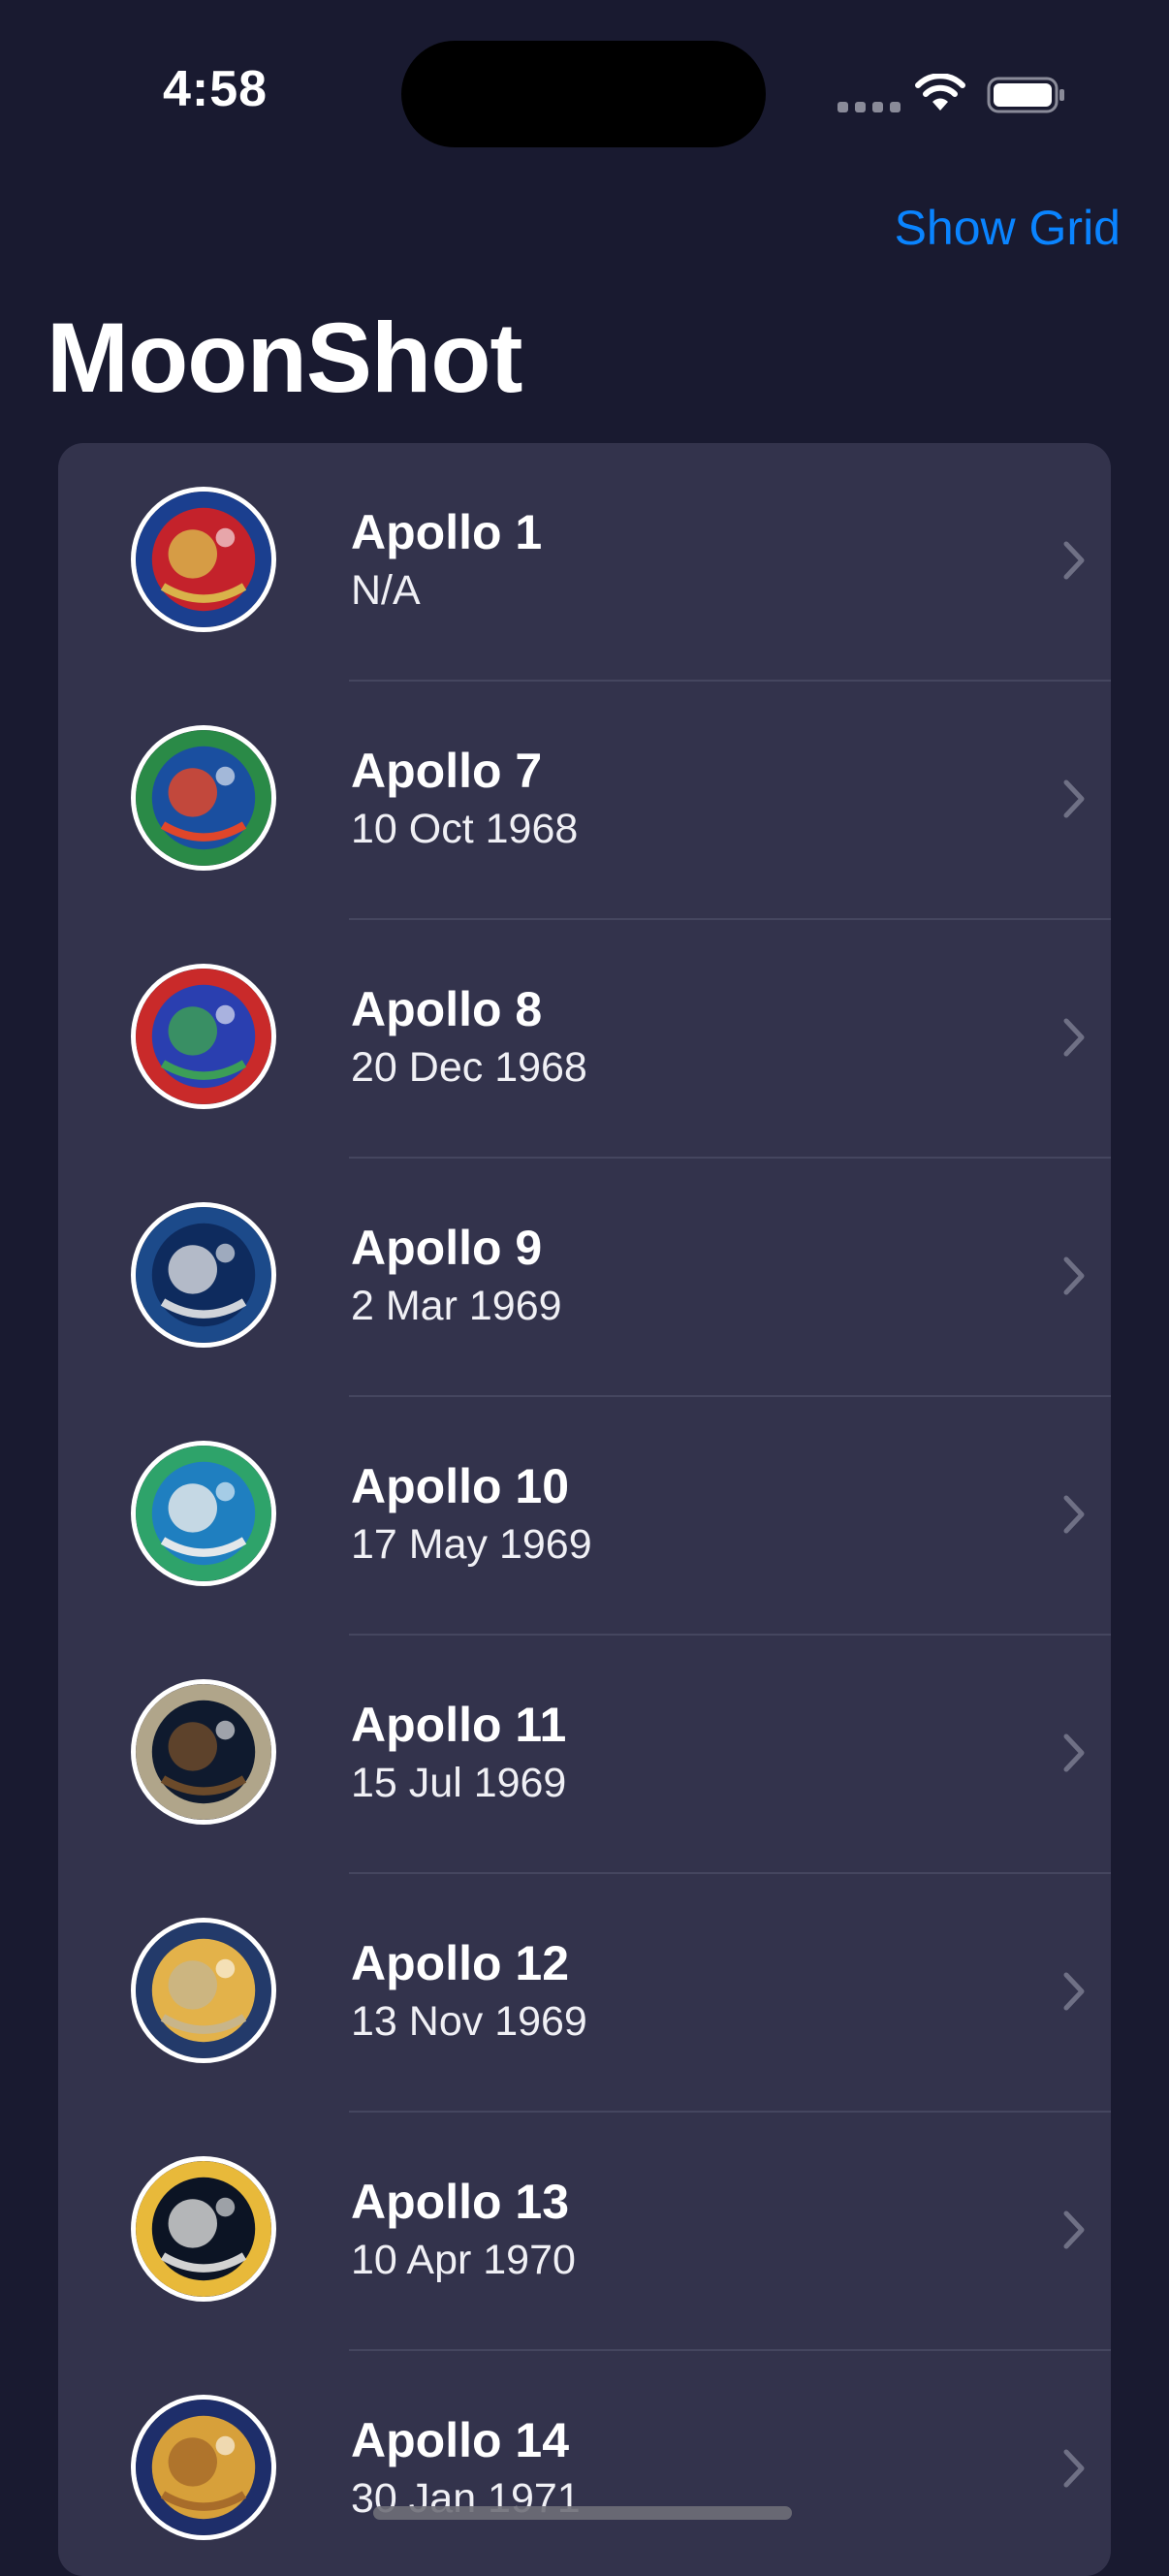  Describe the element at coordinates (459, 1725) in the screenshot. I see `mission-title: Apollo 11` at that location.